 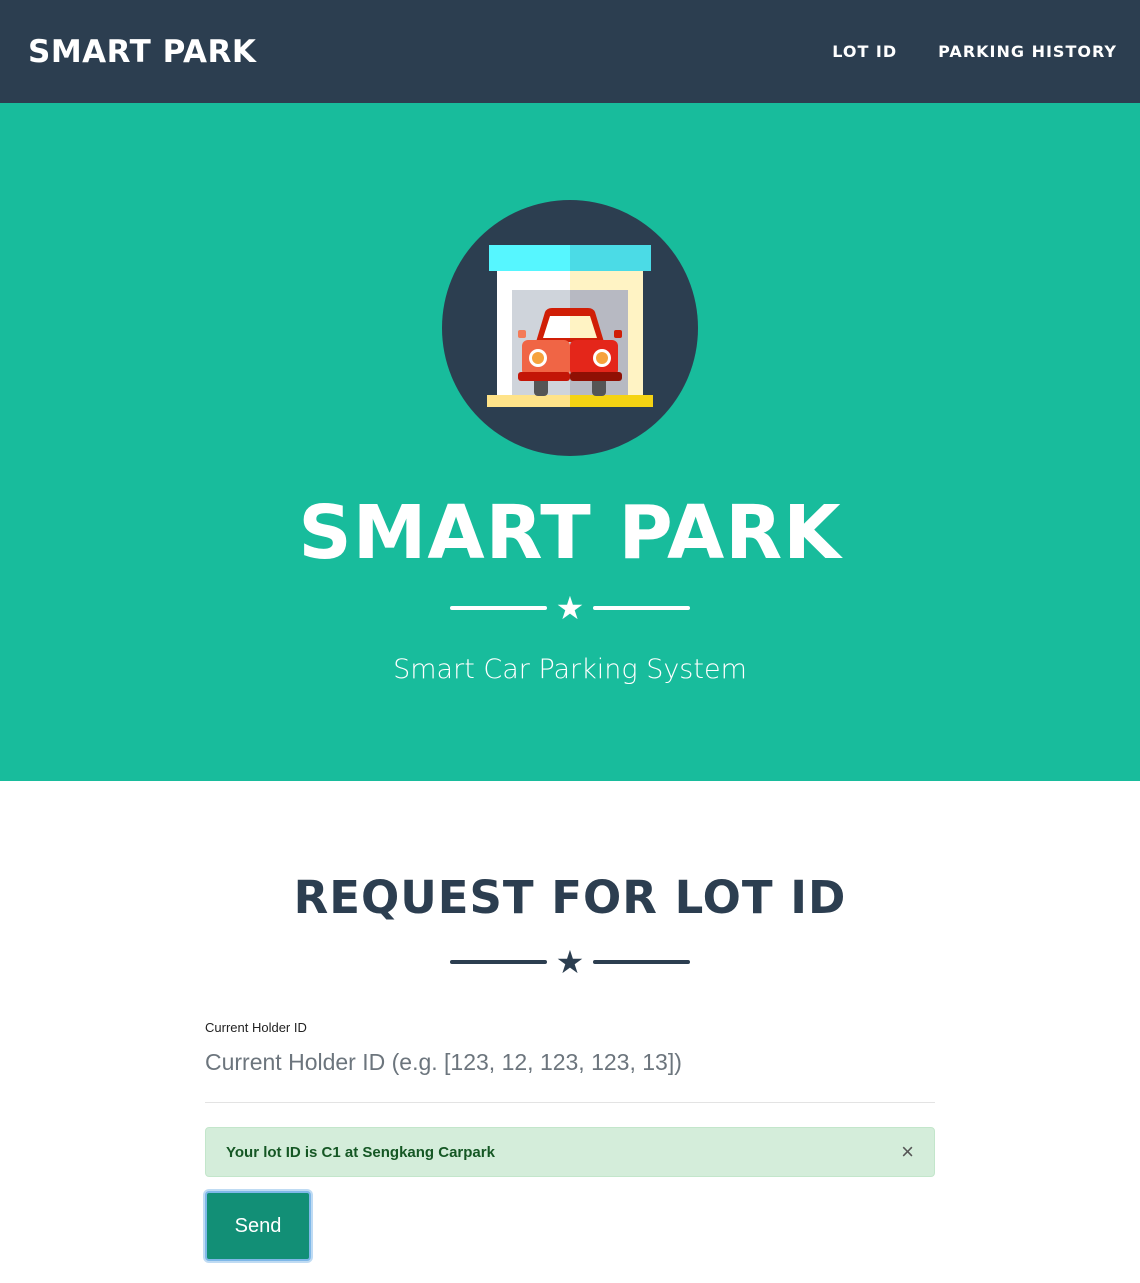 I want to click on brand-link: SMART PARK, so click(x=142, y=52).